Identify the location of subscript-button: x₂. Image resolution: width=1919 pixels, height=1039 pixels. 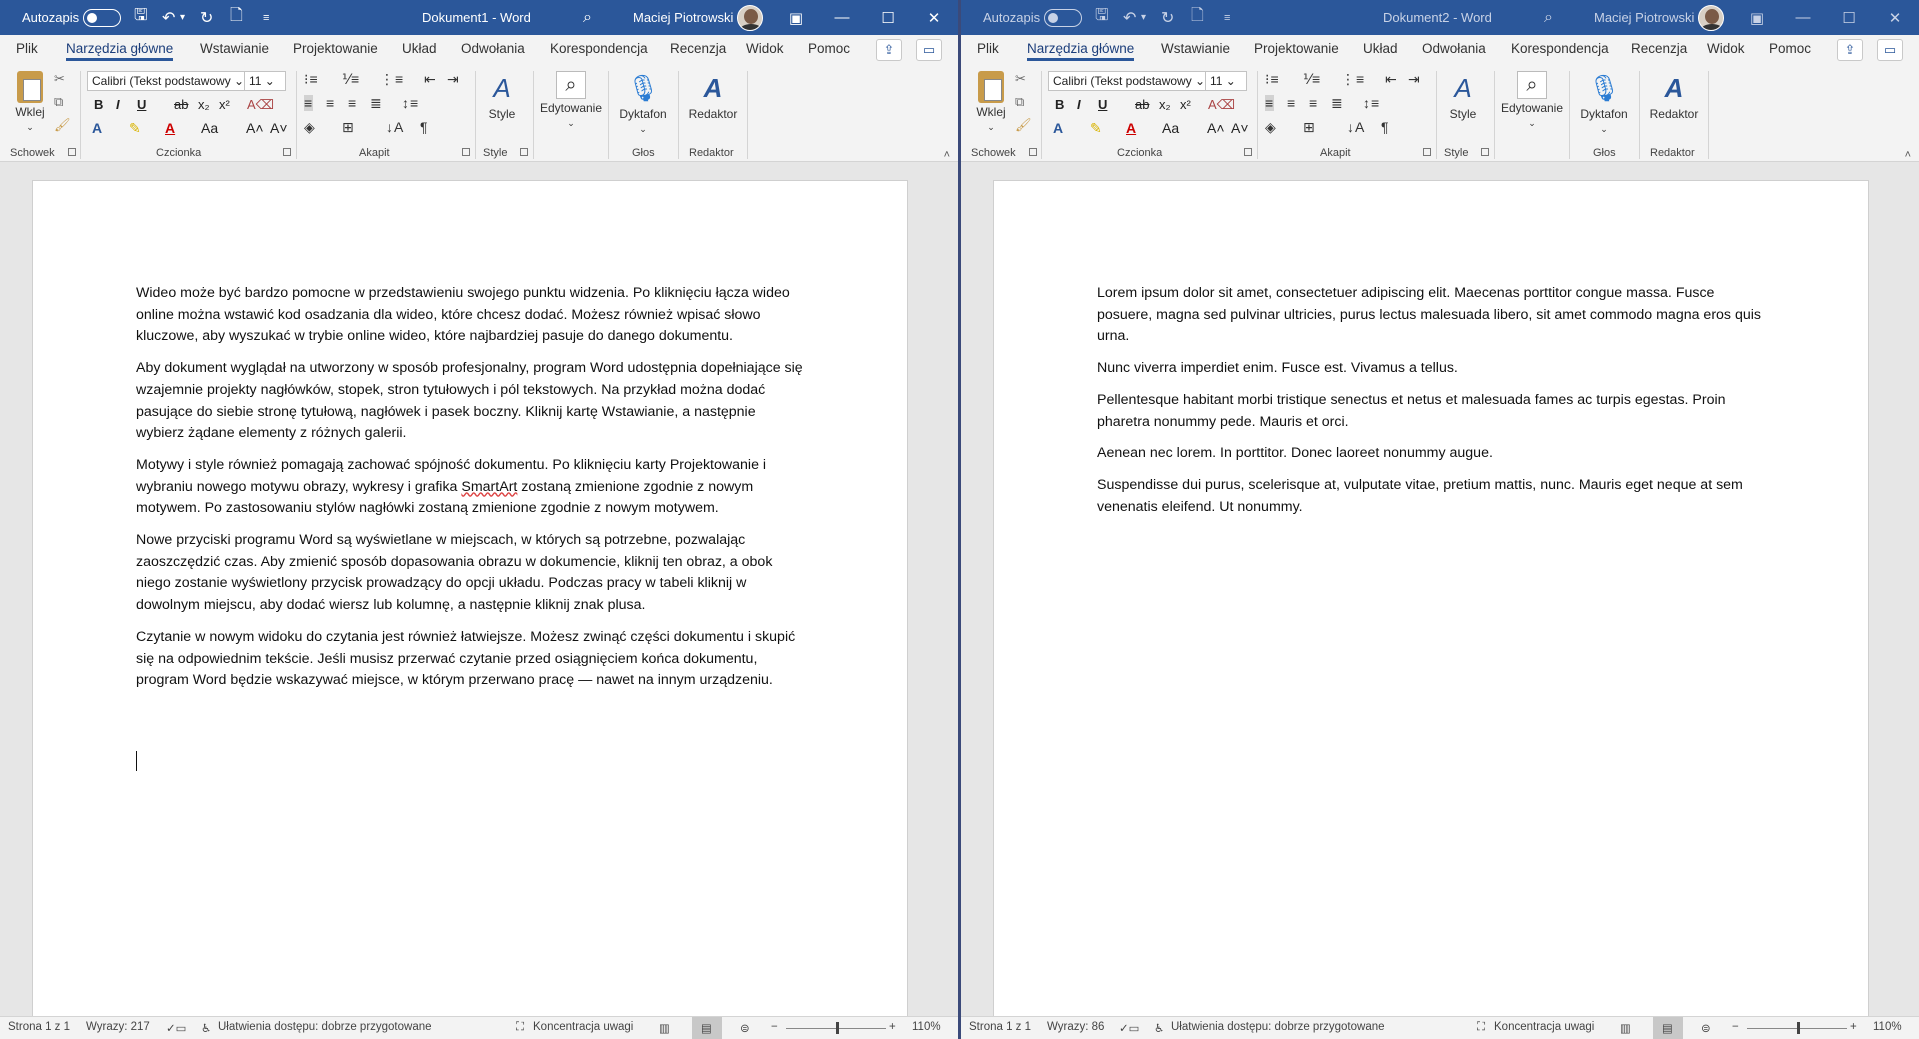
(1165, 104).